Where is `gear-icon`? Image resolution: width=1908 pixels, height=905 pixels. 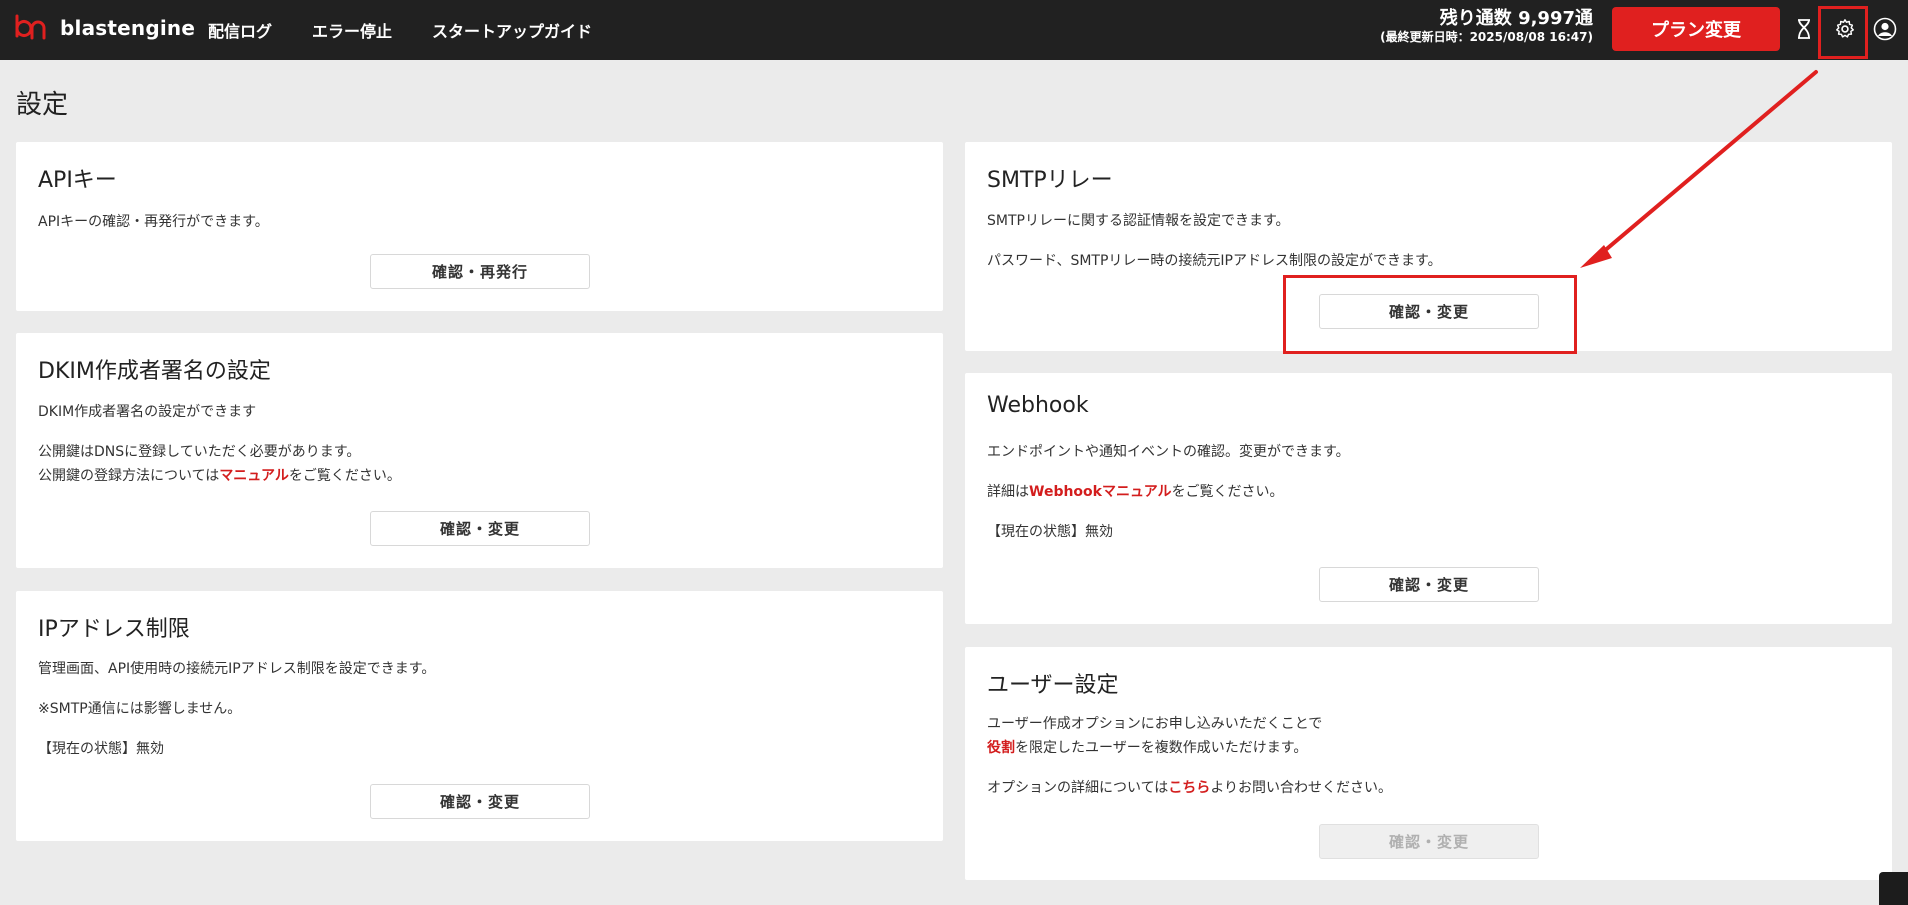 gear-icon is located at coordinates (1845, 29).